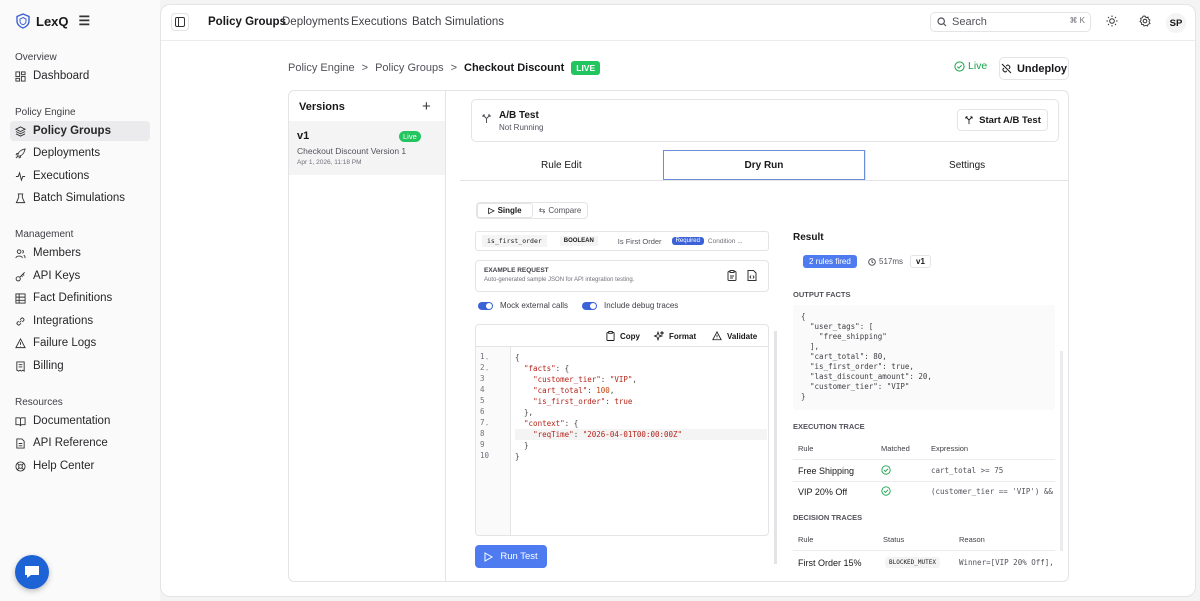  I want to click on search-input: Search ⌘ K, so click(1010, 22).